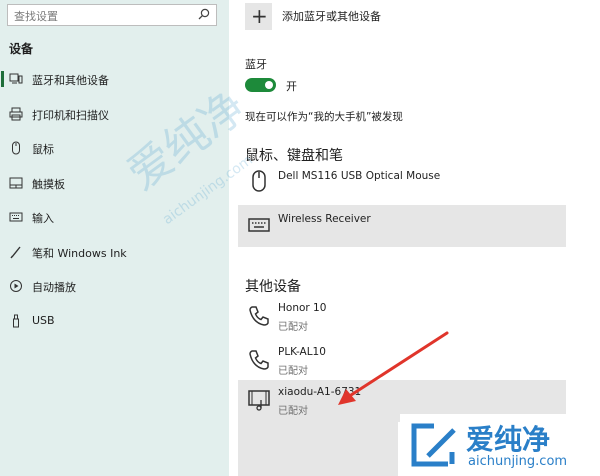 This screenshot has width=600, height=476. I want to click on discoverable-text: 现在可以作为“我的大手机”被发现, so click(324, 117).